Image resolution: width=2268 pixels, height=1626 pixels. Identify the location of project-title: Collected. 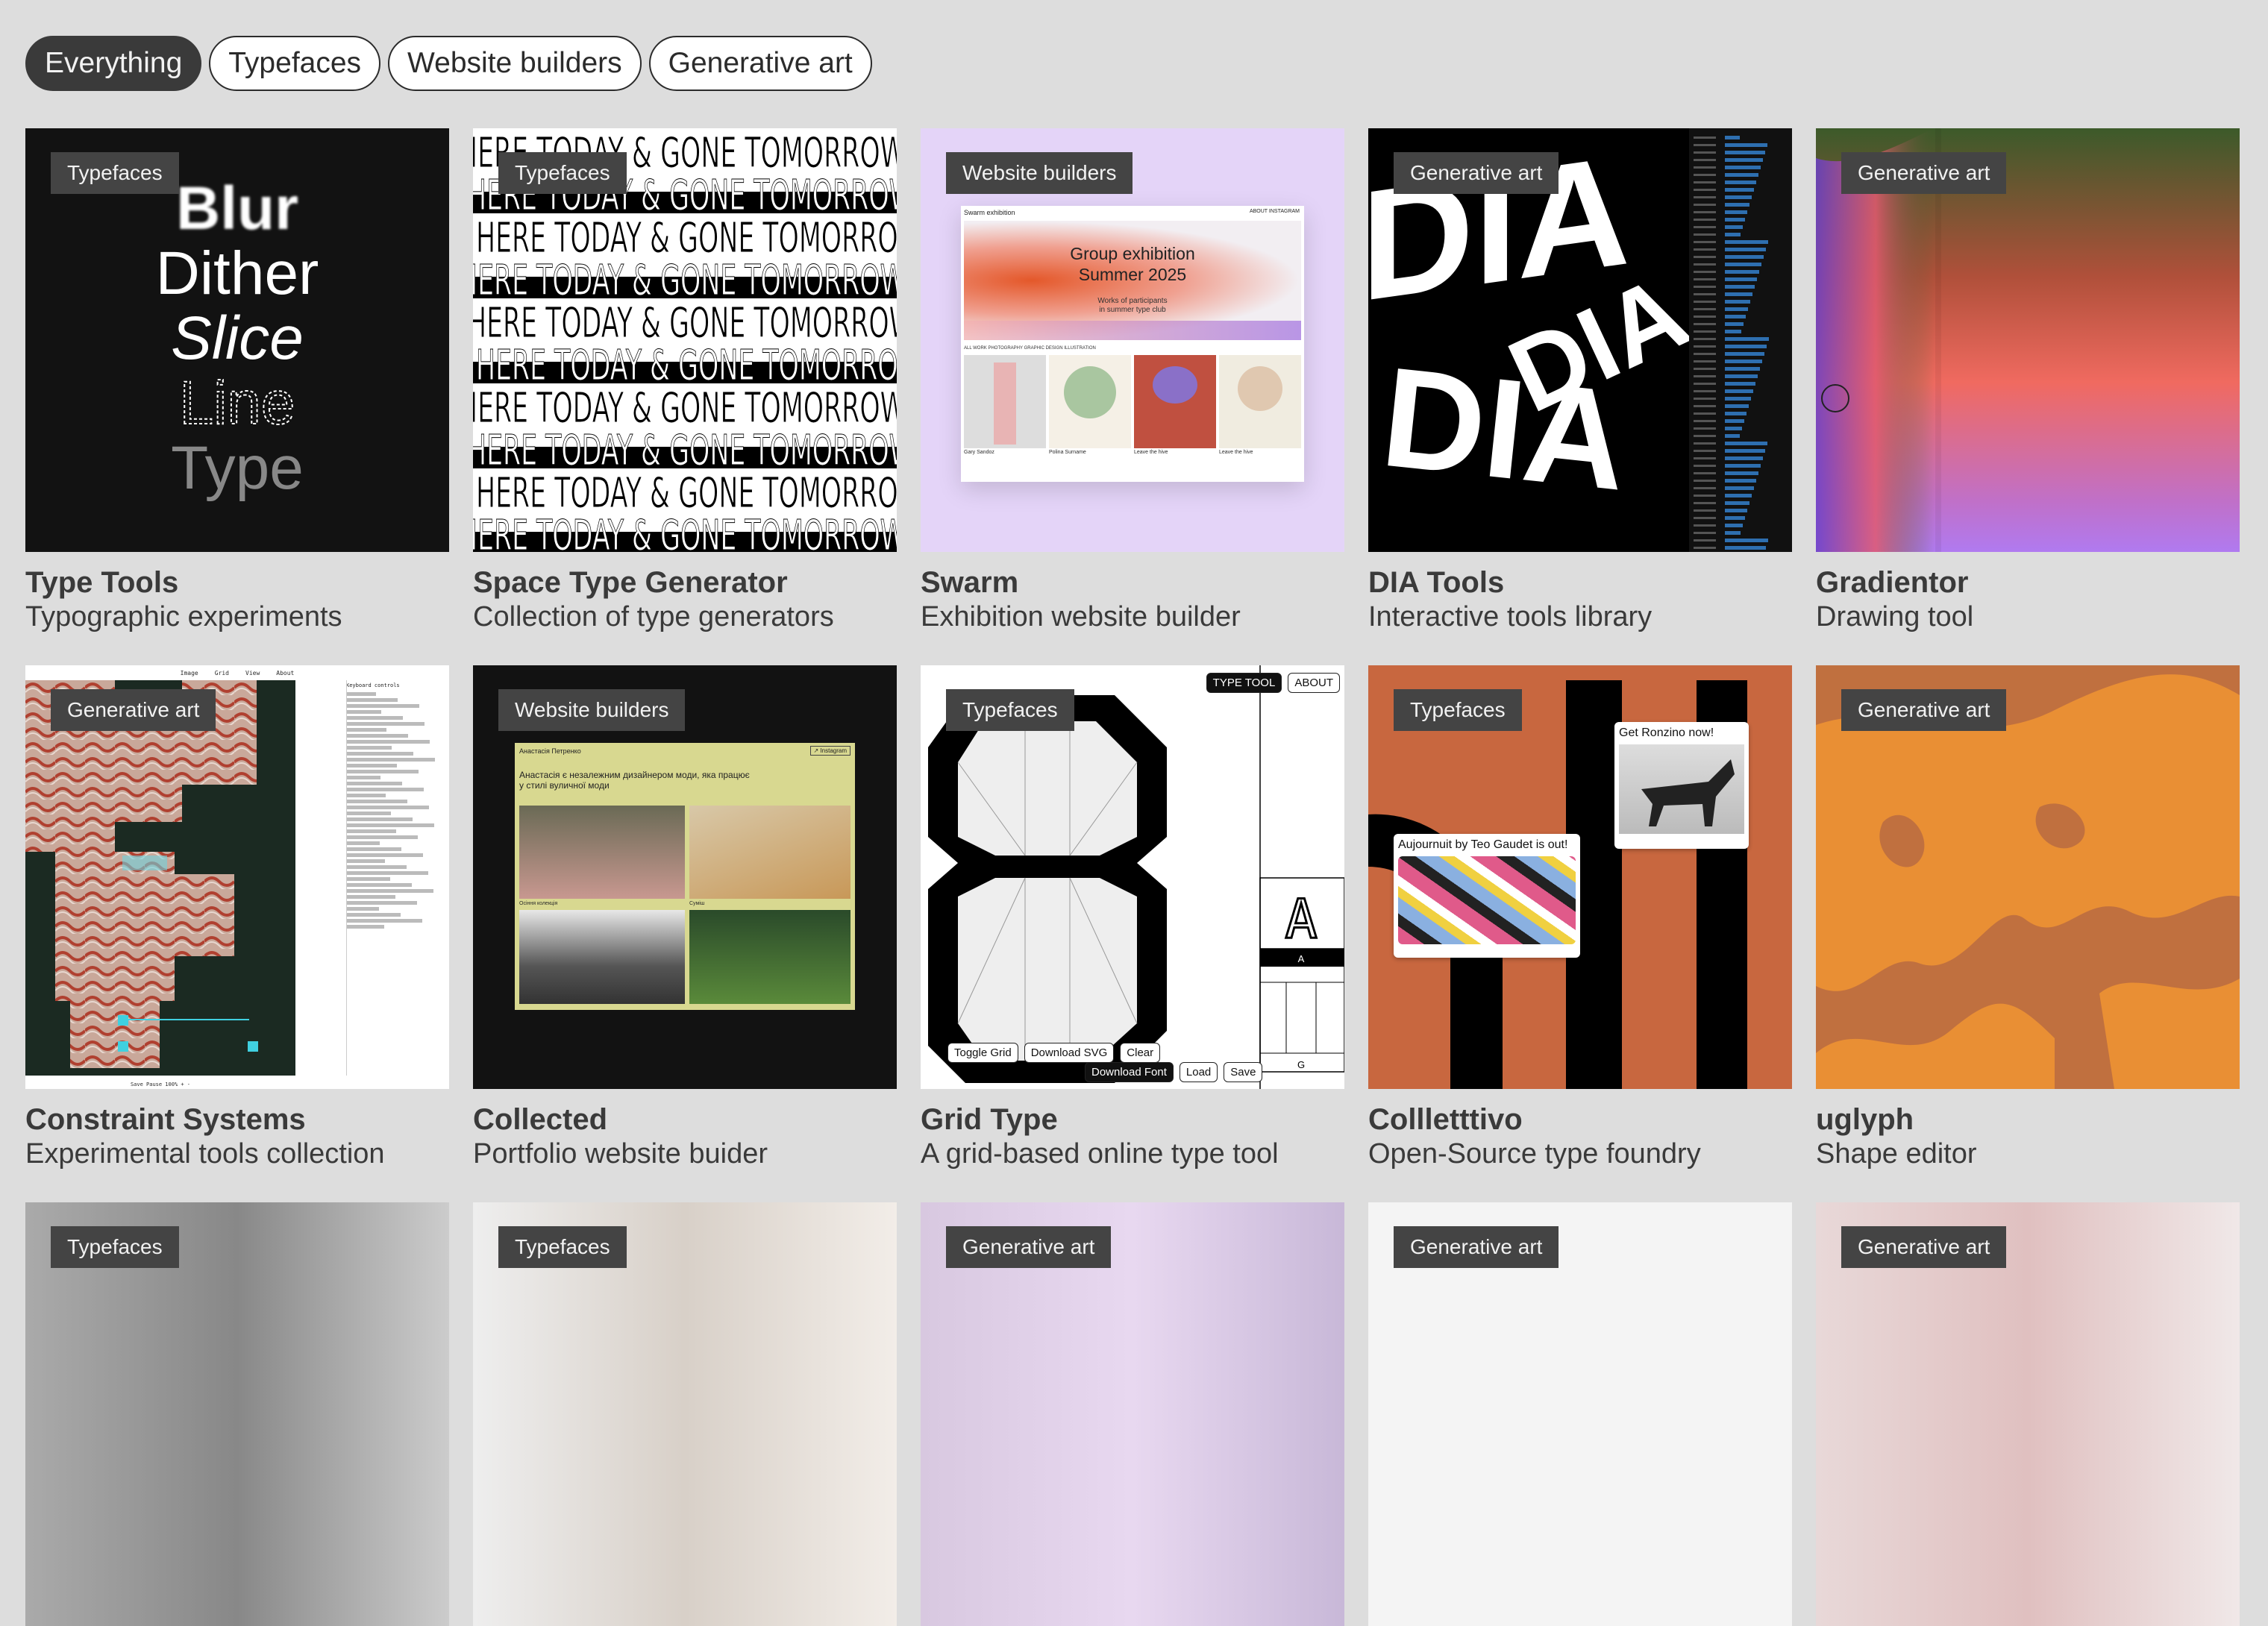
(685, 1119).